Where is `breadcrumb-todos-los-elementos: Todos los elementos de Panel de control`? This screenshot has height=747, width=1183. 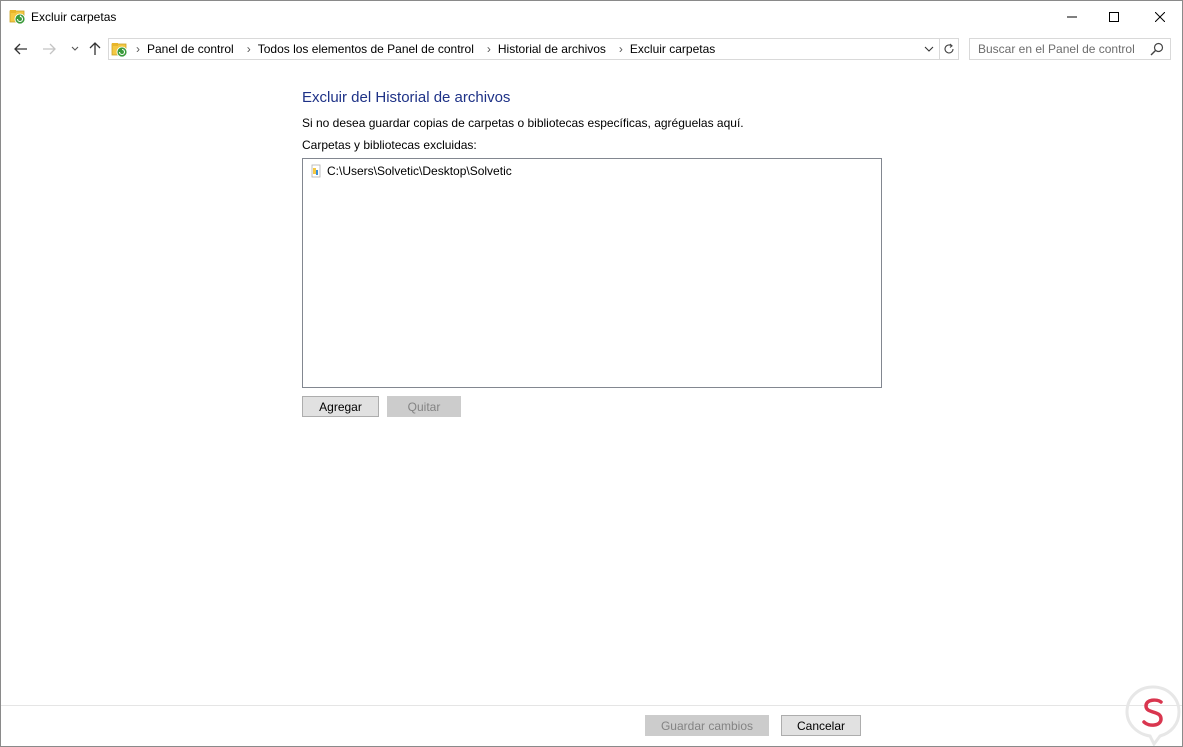
breadcrumb-todos-los-elementos: Todos los elementos de Panel de control is located at coordinates (369, 49).